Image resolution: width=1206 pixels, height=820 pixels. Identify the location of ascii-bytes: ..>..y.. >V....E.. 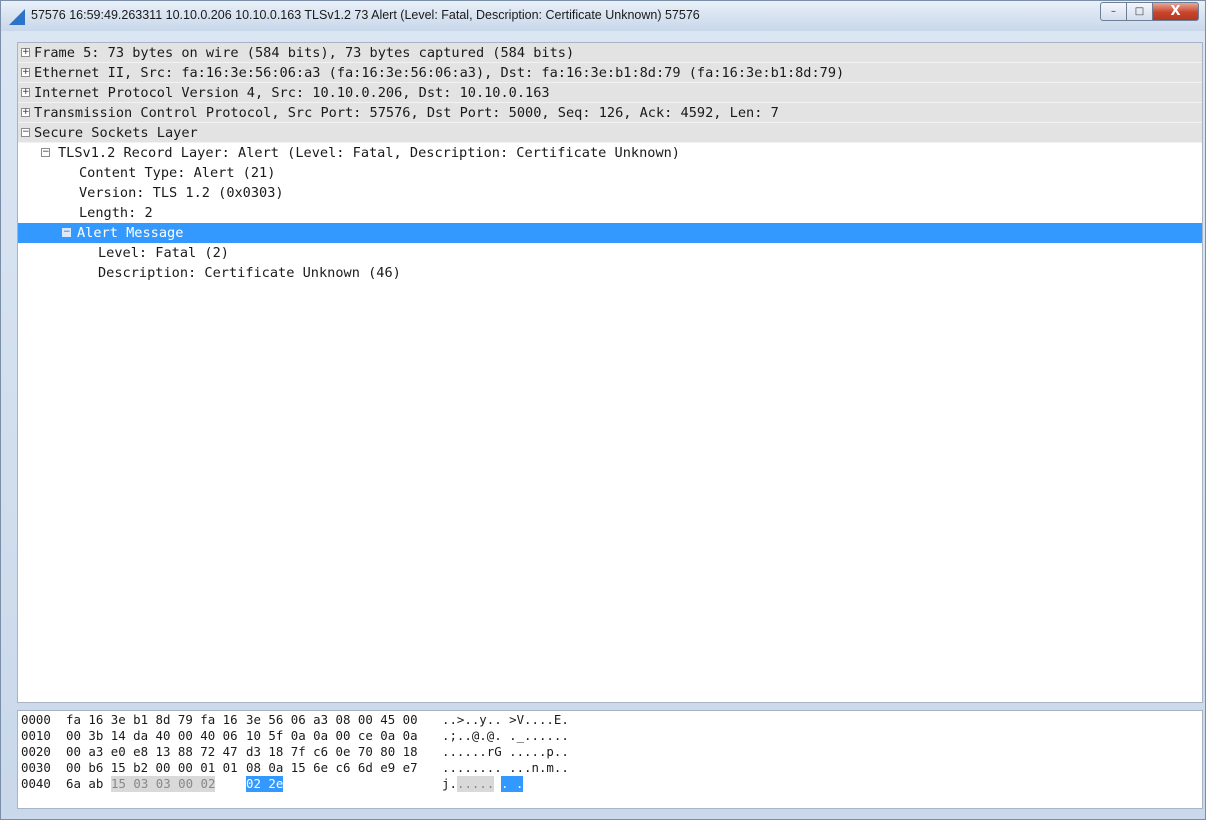
(505, 720).